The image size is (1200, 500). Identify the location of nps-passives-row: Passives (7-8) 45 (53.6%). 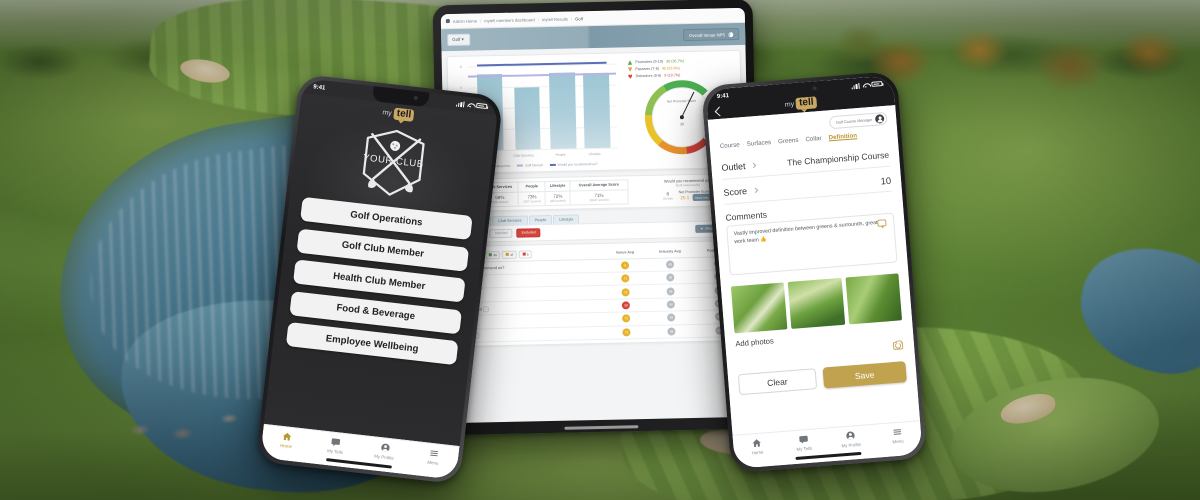
(681, 68).